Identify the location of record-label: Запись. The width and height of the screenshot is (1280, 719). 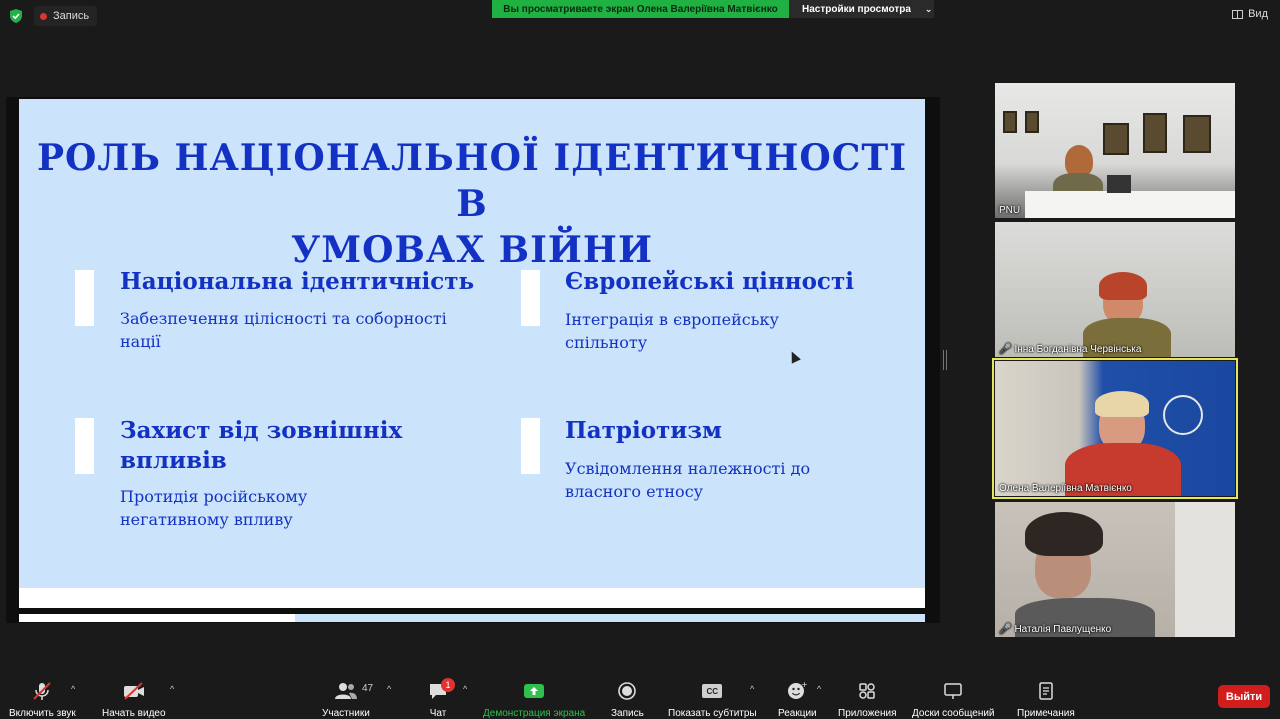
(627, 713).